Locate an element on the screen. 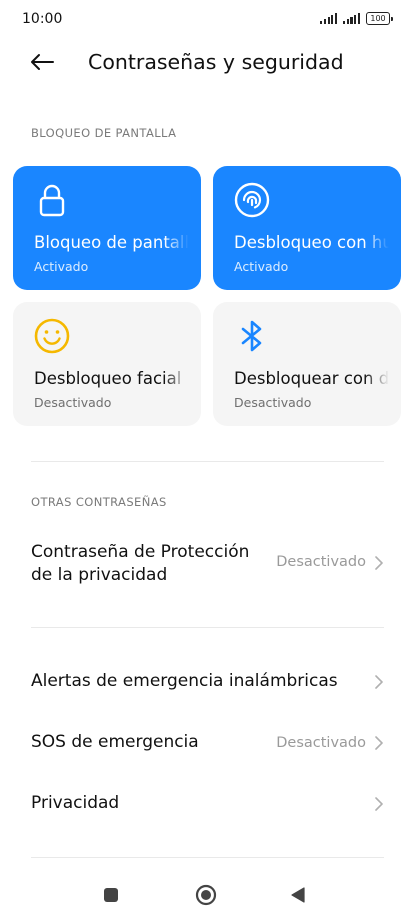 Image resolution: width=414 pixels, height=920 pixels. square-icon is located at coordinates (111, 895).